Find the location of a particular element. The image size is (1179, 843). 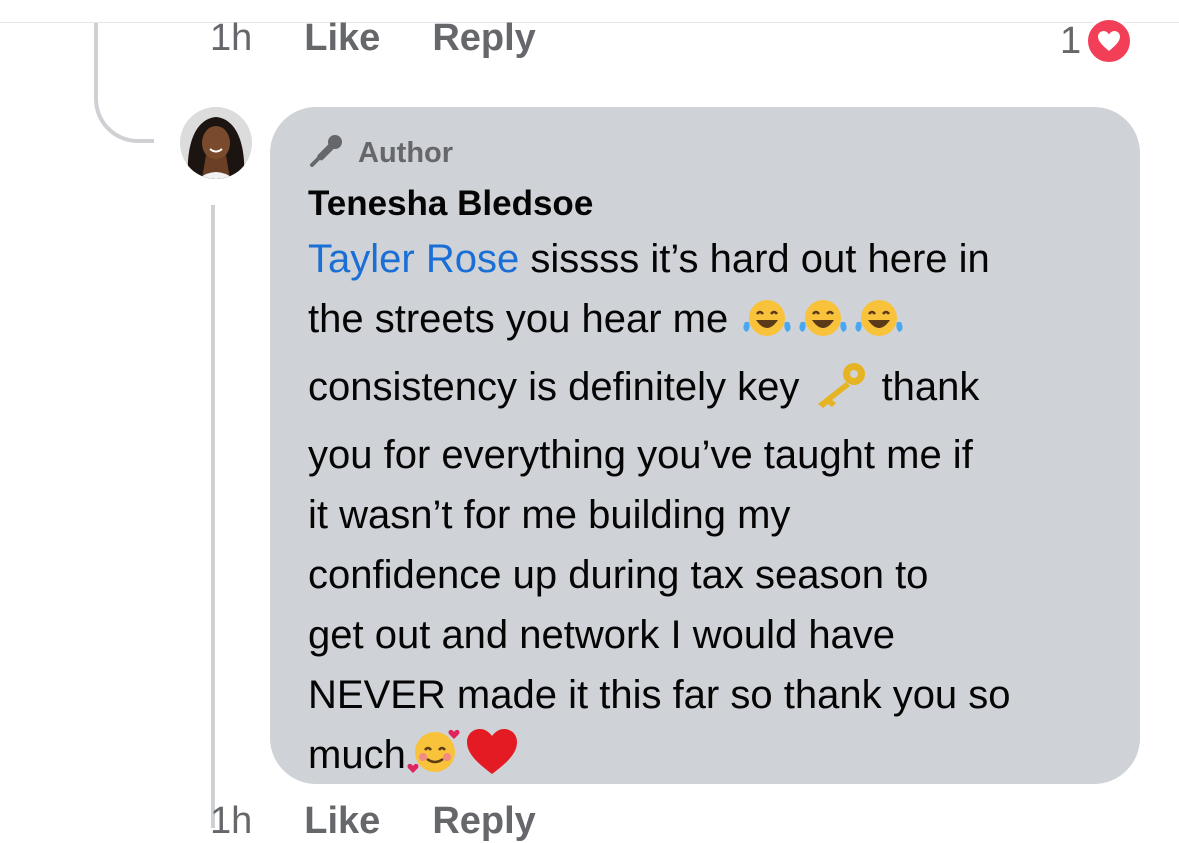

text-line: get out and network I would have is located at coordinates (602, 635).